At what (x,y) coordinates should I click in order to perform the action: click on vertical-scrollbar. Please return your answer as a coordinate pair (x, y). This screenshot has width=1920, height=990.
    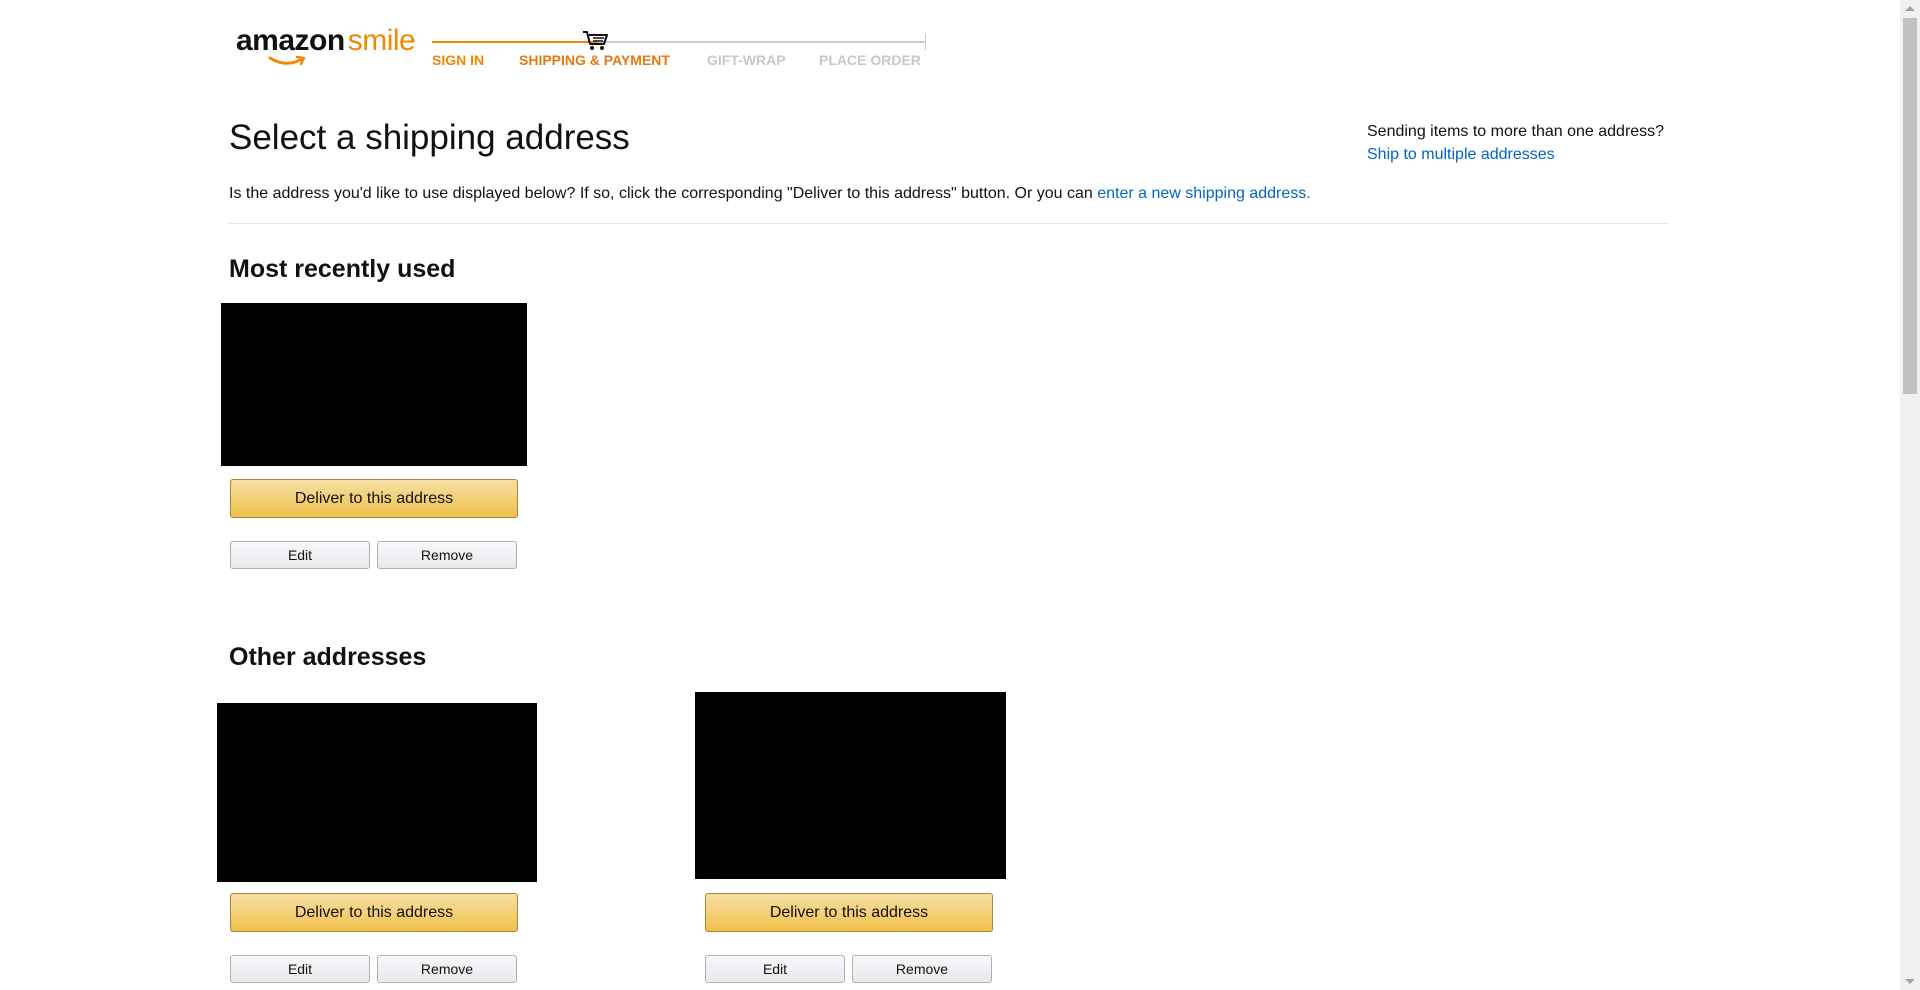
    Looking at the image, I should click on (1910, 495).